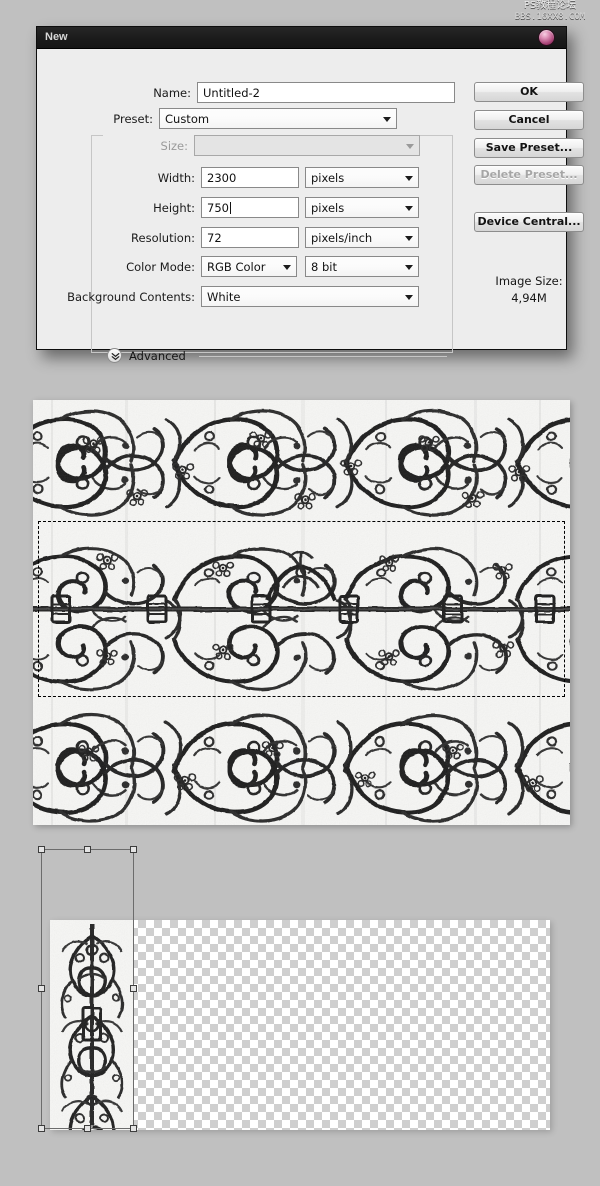 The width and height of the screenshot is (600, 1186). I want to click on transform-handle-middle-right, so click(133, 988).